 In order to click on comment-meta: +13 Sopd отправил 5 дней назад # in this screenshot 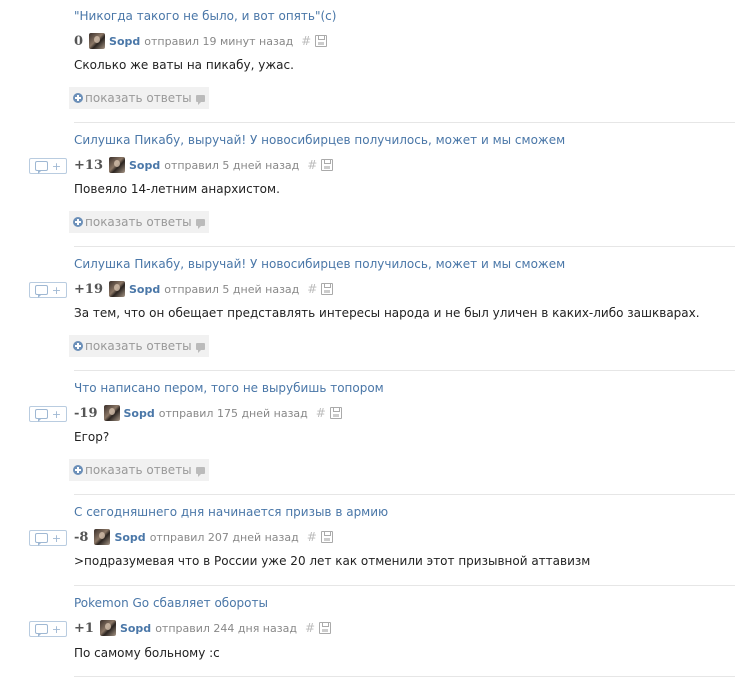, I will do `click(204, 165)`.